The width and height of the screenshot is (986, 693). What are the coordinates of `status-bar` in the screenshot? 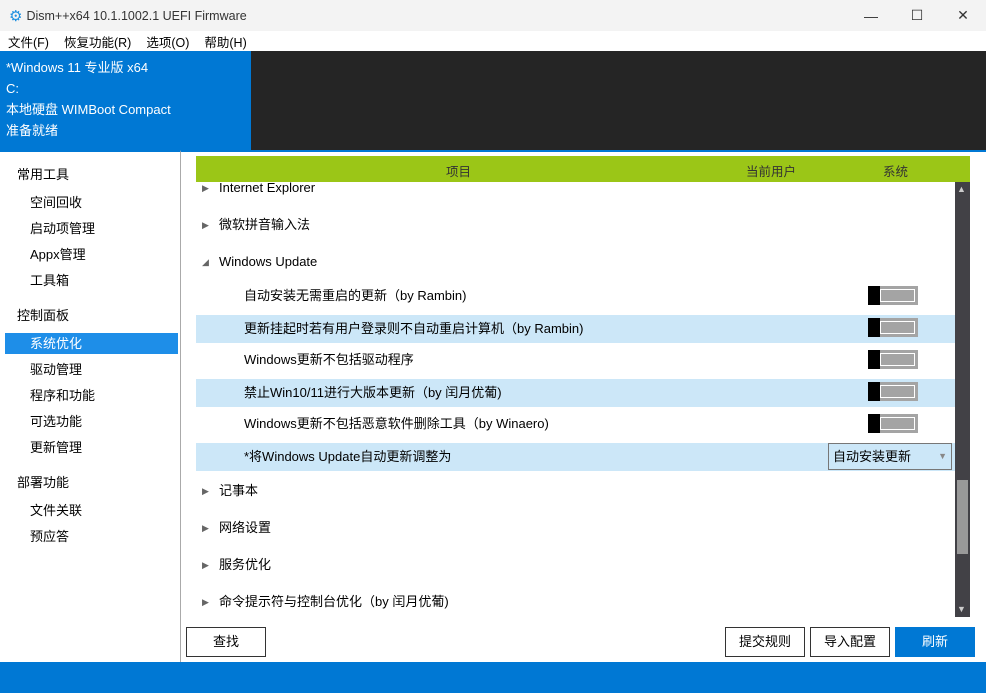 It's located at (493, 677).